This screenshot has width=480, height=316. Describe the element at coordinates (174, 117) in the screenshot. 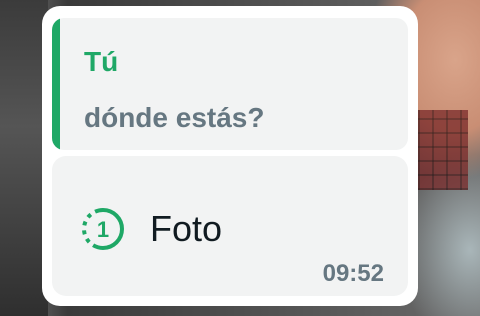

I see `quoted-text: dónde estás?` at that location.